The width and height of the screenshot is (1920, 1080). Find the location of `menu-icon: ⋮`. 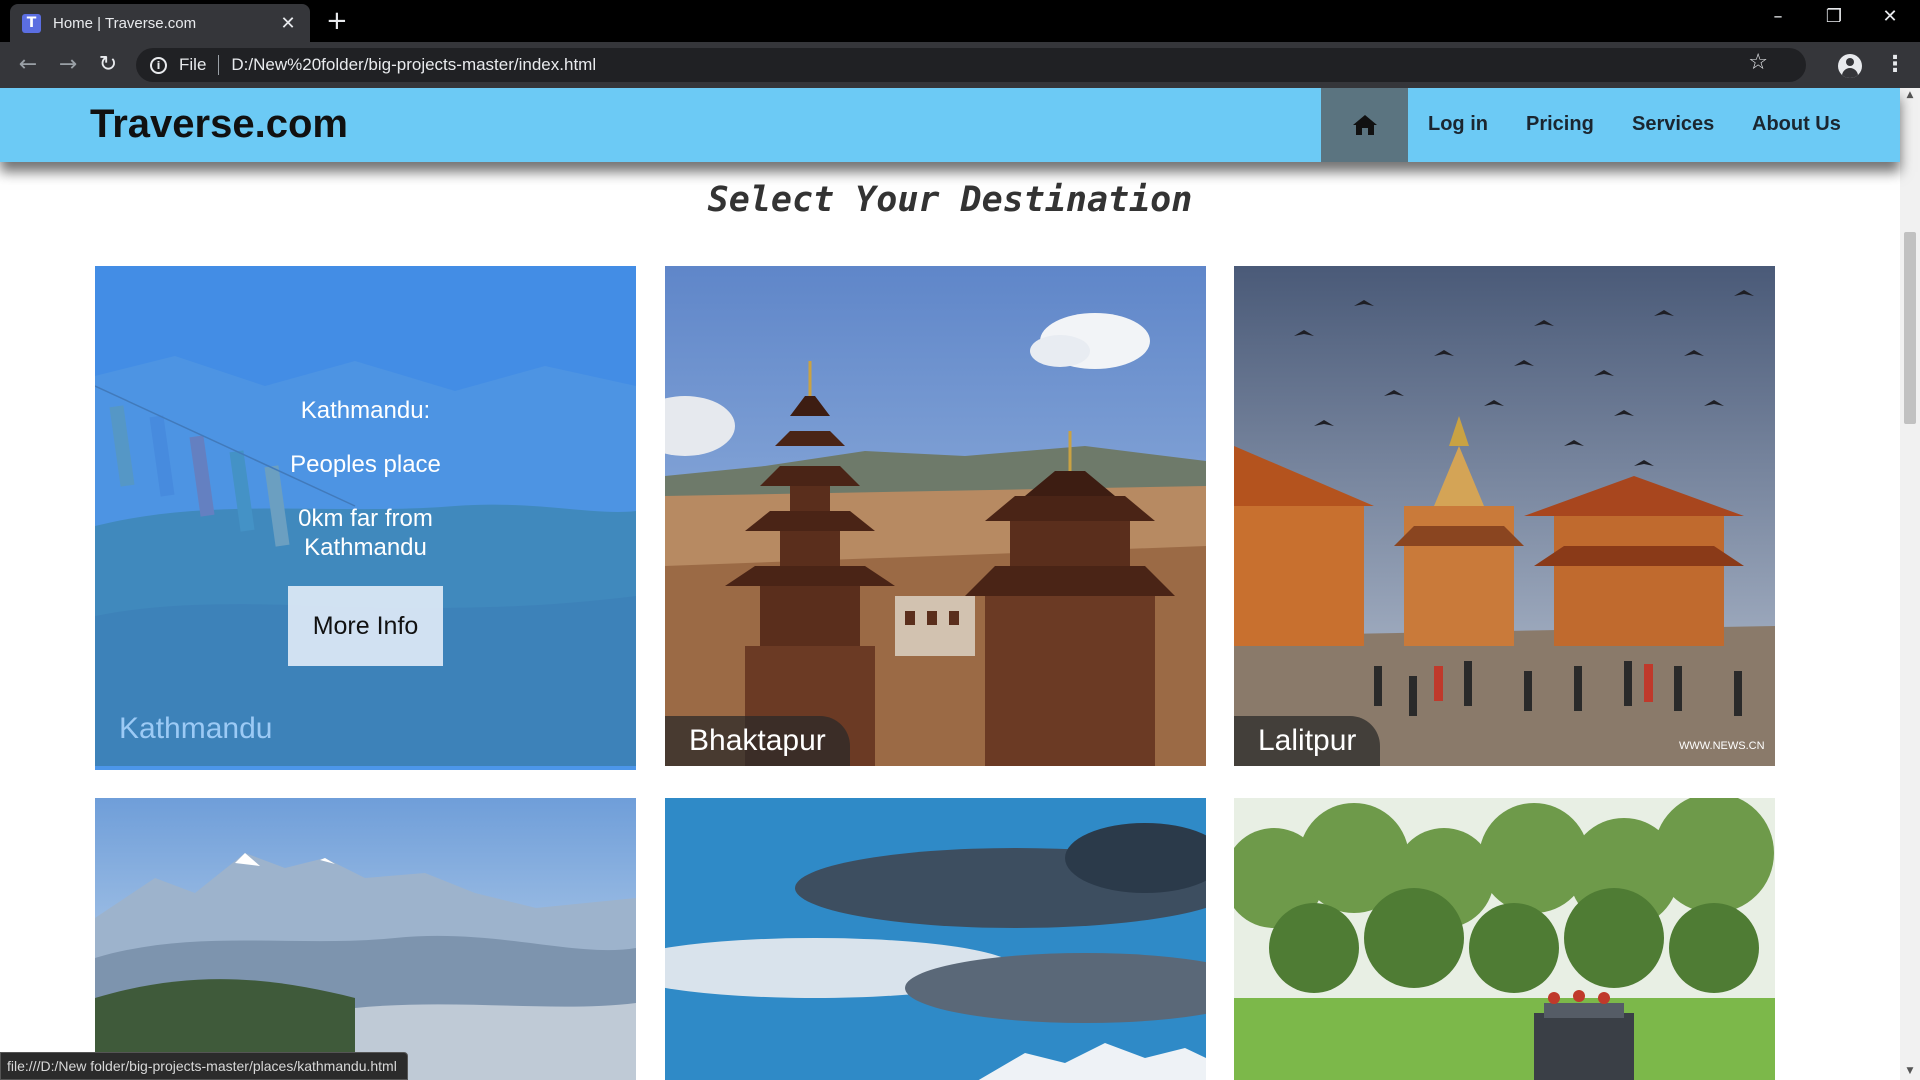

menu-icon: ⋮ is located at coordinates (1895, 64).